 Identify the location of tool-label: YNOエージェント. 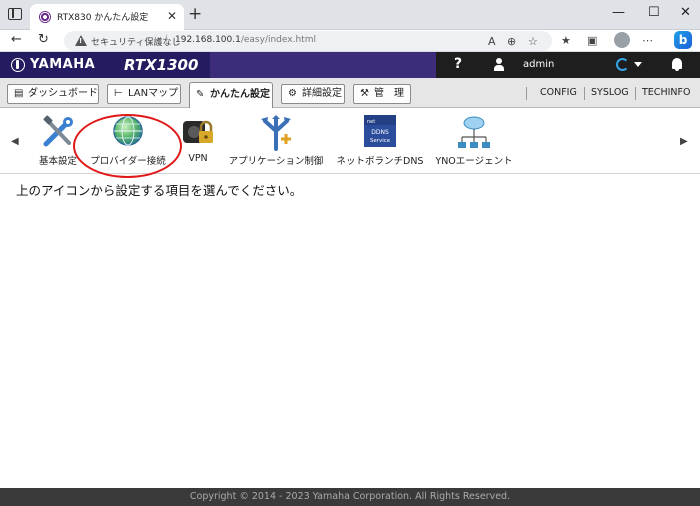
(474, 161).